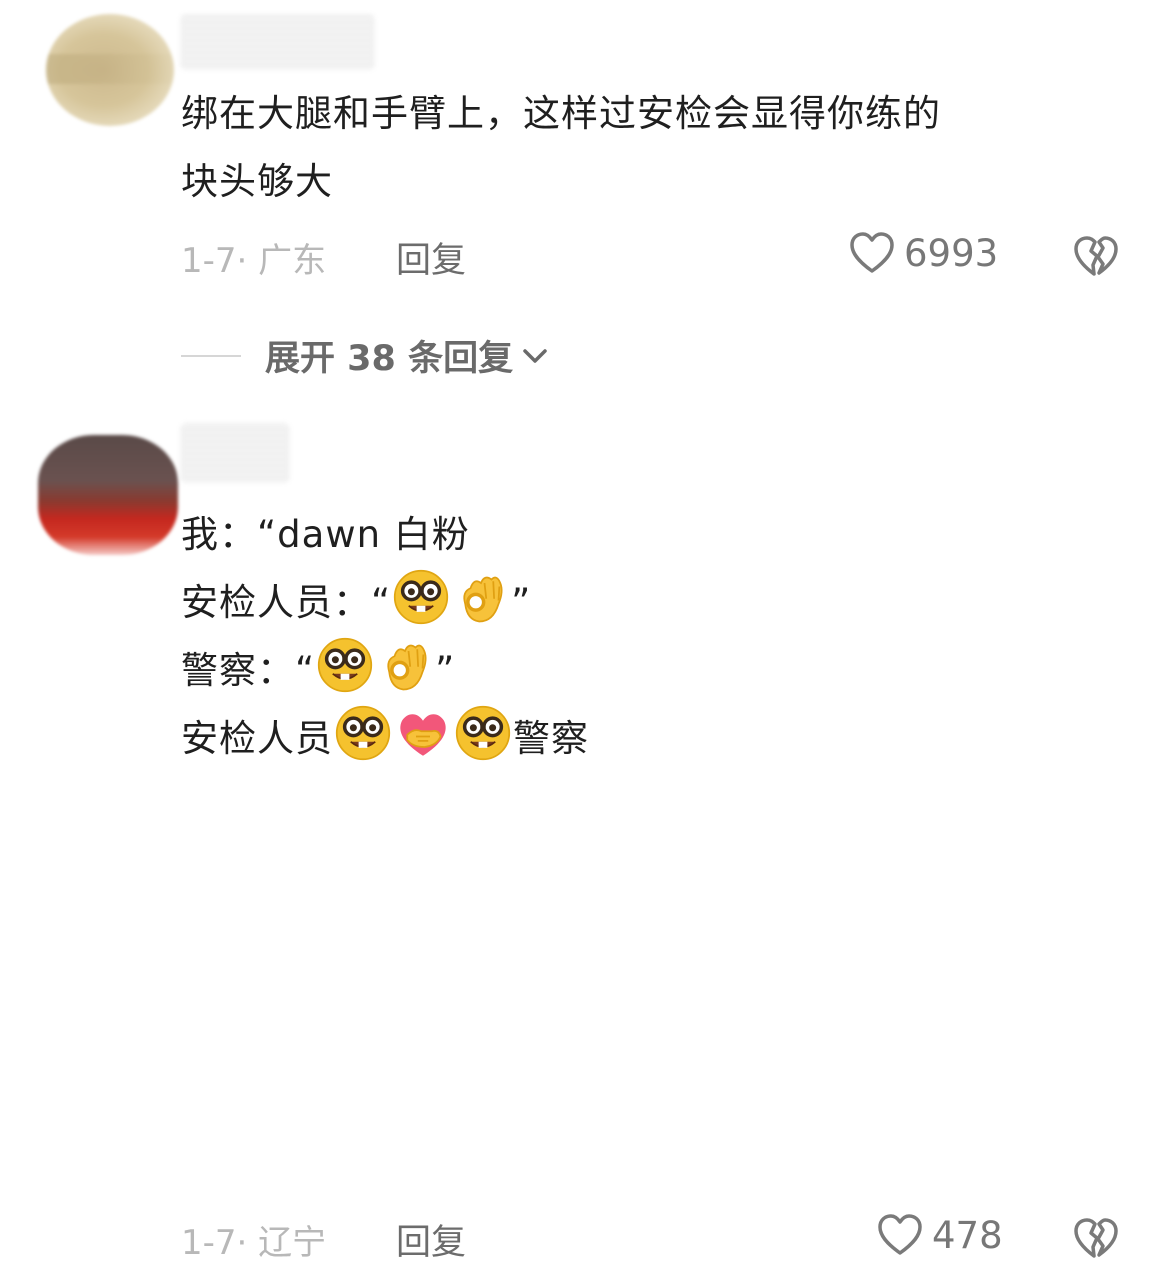  I want to click on comment-text-line: 我：“dawn 白粉, so click(631, 535).